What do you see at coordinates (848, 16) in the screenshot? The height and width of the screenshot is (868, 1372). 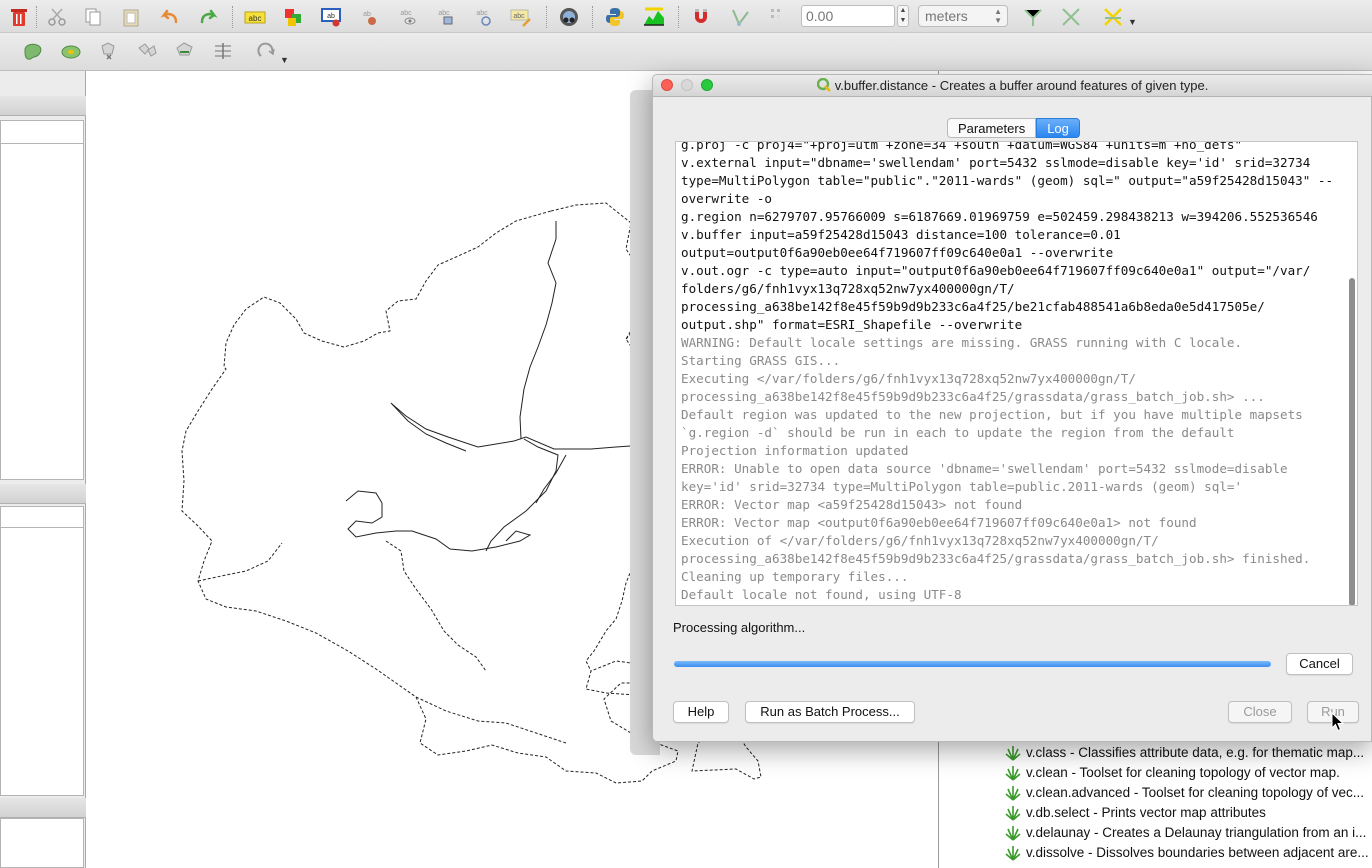 I see `snap-tolerance-input: 0.00` at bounding box center [848, 16].